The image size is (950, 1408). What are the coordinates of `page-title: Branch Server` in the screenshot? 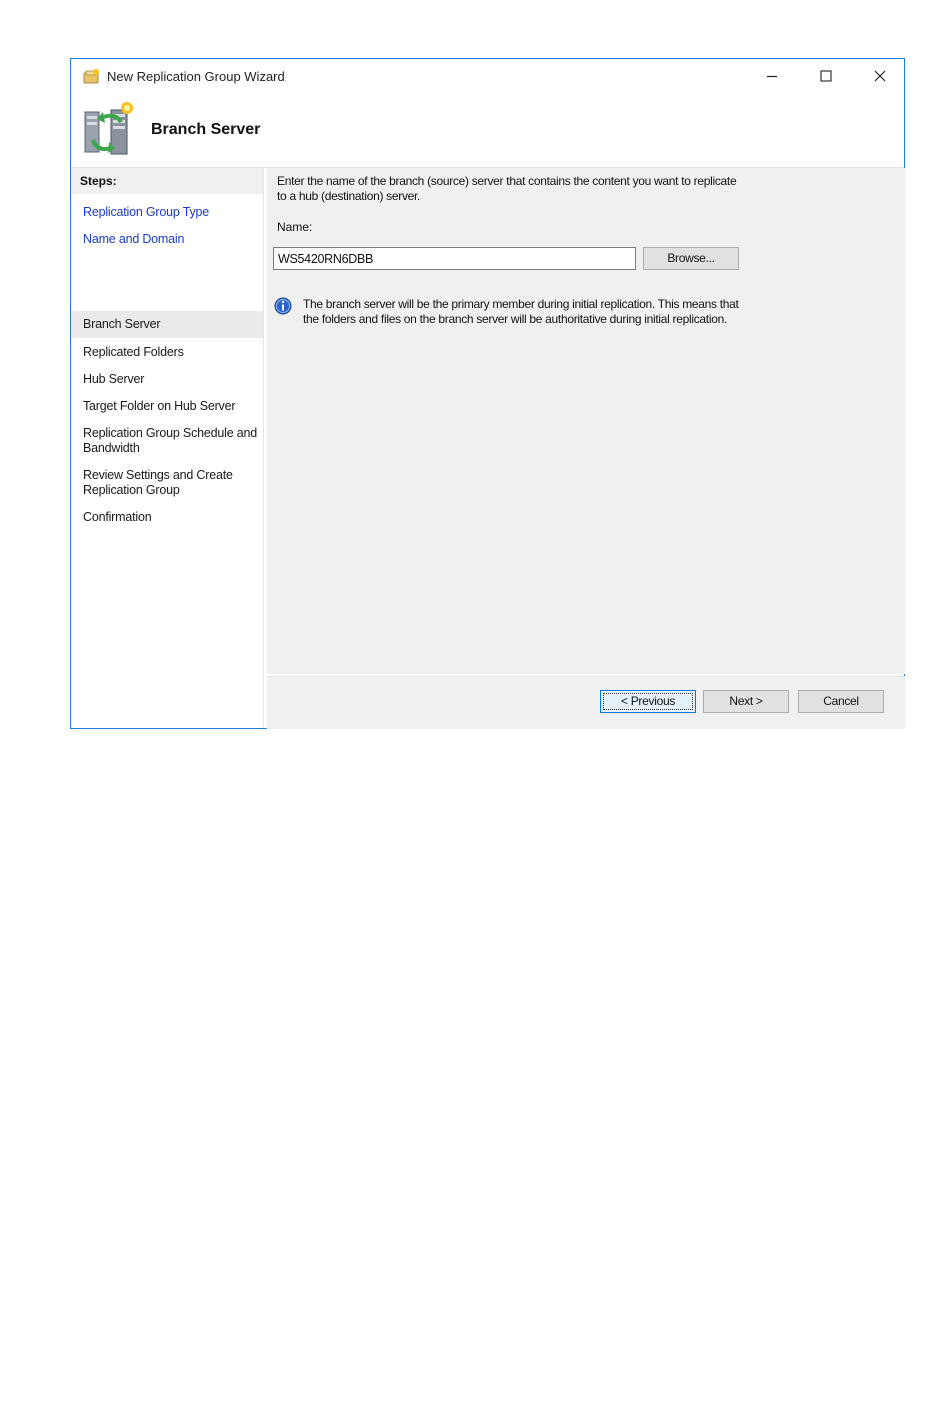 It's located at (206, 129).